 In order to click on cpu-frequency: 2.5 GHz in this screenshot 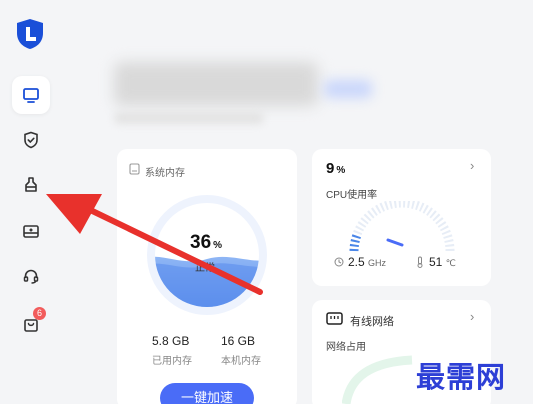, I will do `click(367, 262)`.